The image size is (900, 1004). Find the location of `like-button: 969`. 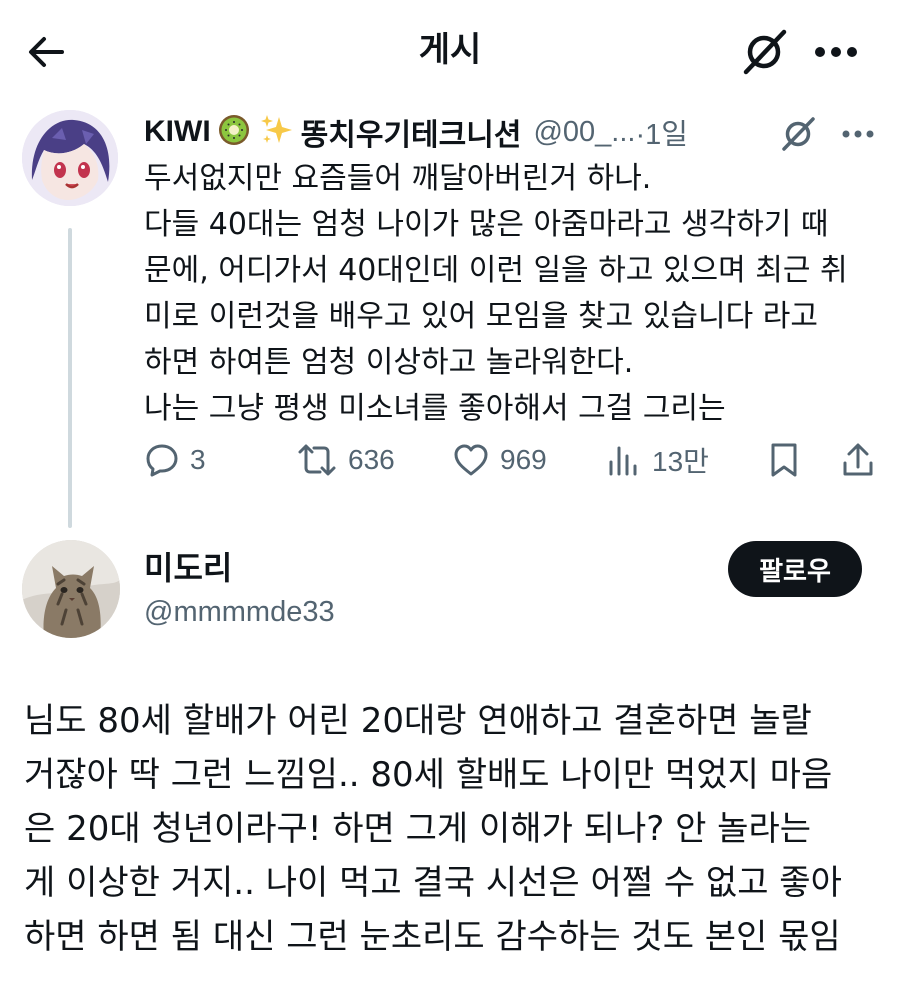

like-button: 969 is located at coordinates (499, 460).